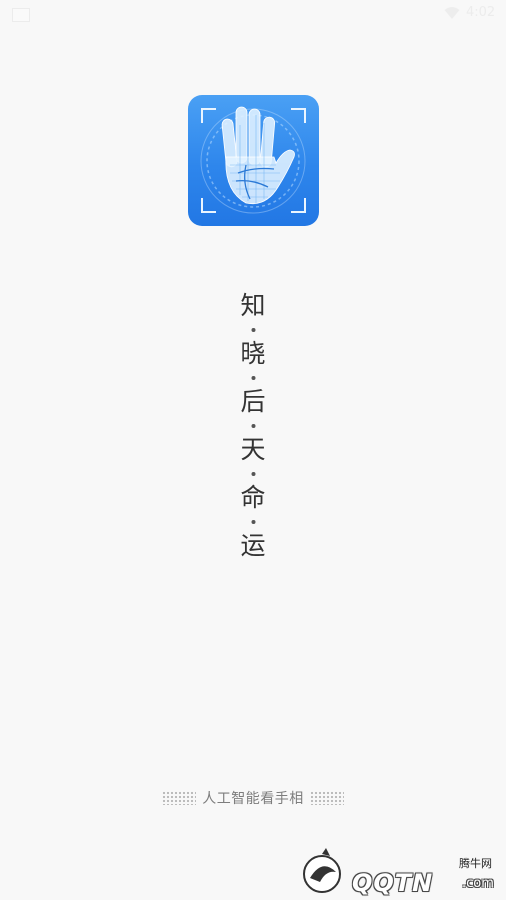 The width and height of the screenshot is (506, 900). Describe the element at coordinates (253, 545) in the screenshot. I see `slogan-char: 运` at that location.